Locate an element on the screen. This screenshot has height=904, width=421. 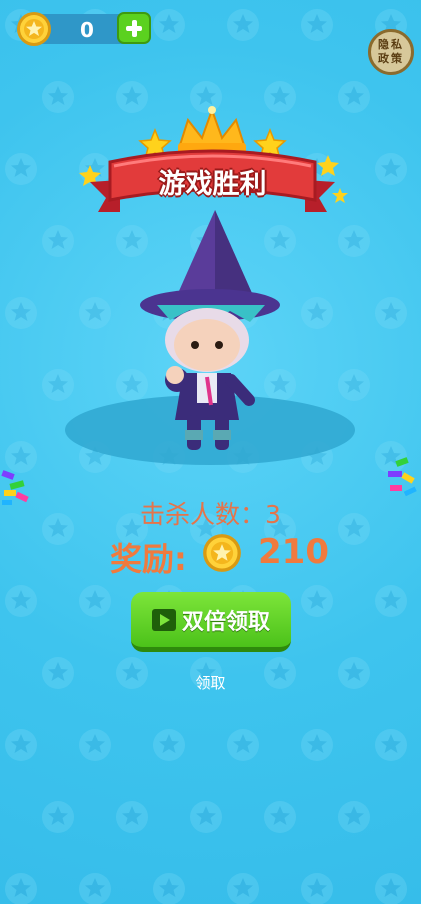
victory-title: 游戏胜利 is located at coordinates (212, 184).